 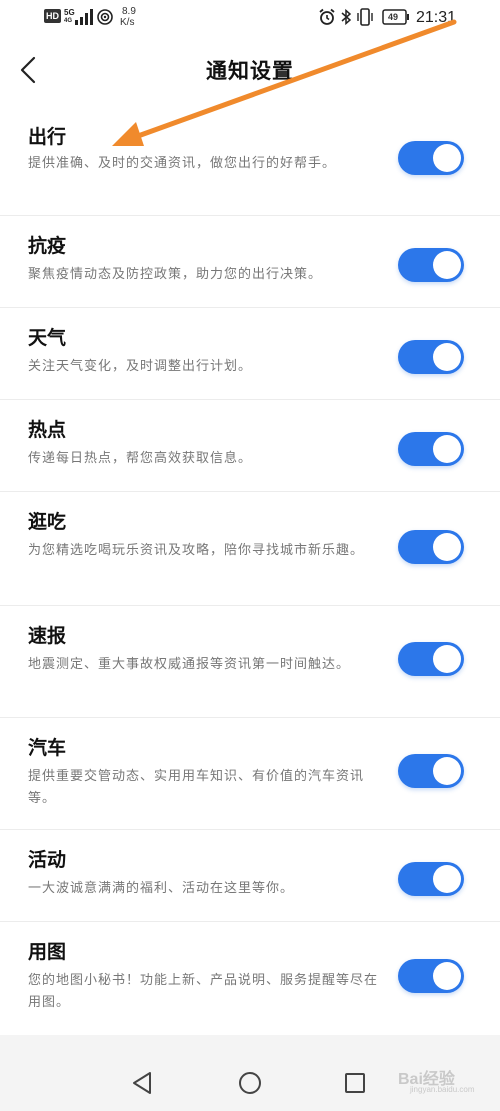 What do you see at coordinates (84, 17) in the screenshot?
I see `signal-icon` at bounding box center [84, 17].